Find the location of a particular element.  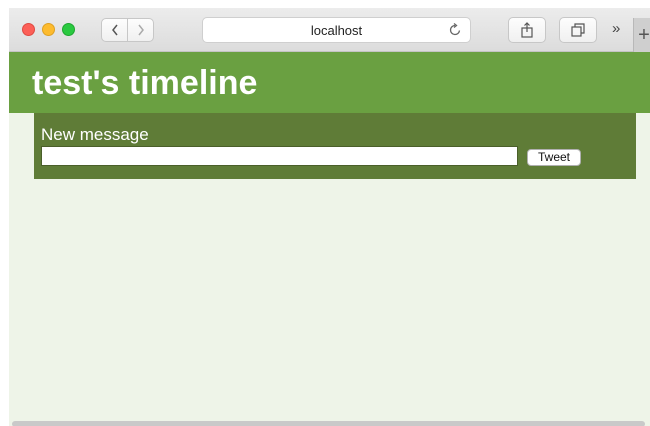

zoom-window-button is located at coordinates (68, 29).